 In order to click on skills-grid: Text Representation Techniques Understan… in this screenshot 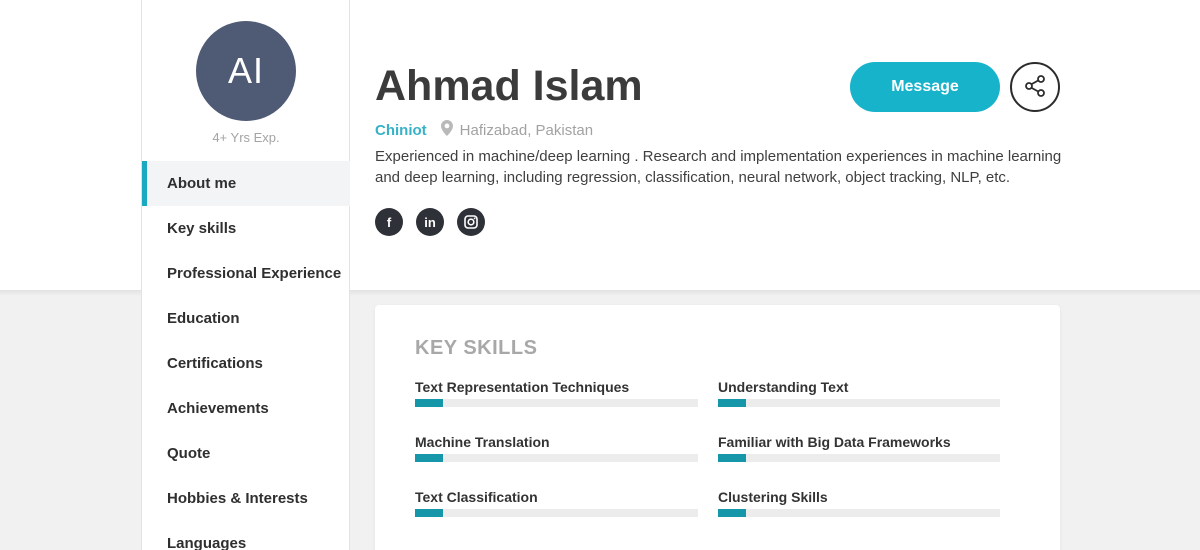, I will do `click(707, 448)`.